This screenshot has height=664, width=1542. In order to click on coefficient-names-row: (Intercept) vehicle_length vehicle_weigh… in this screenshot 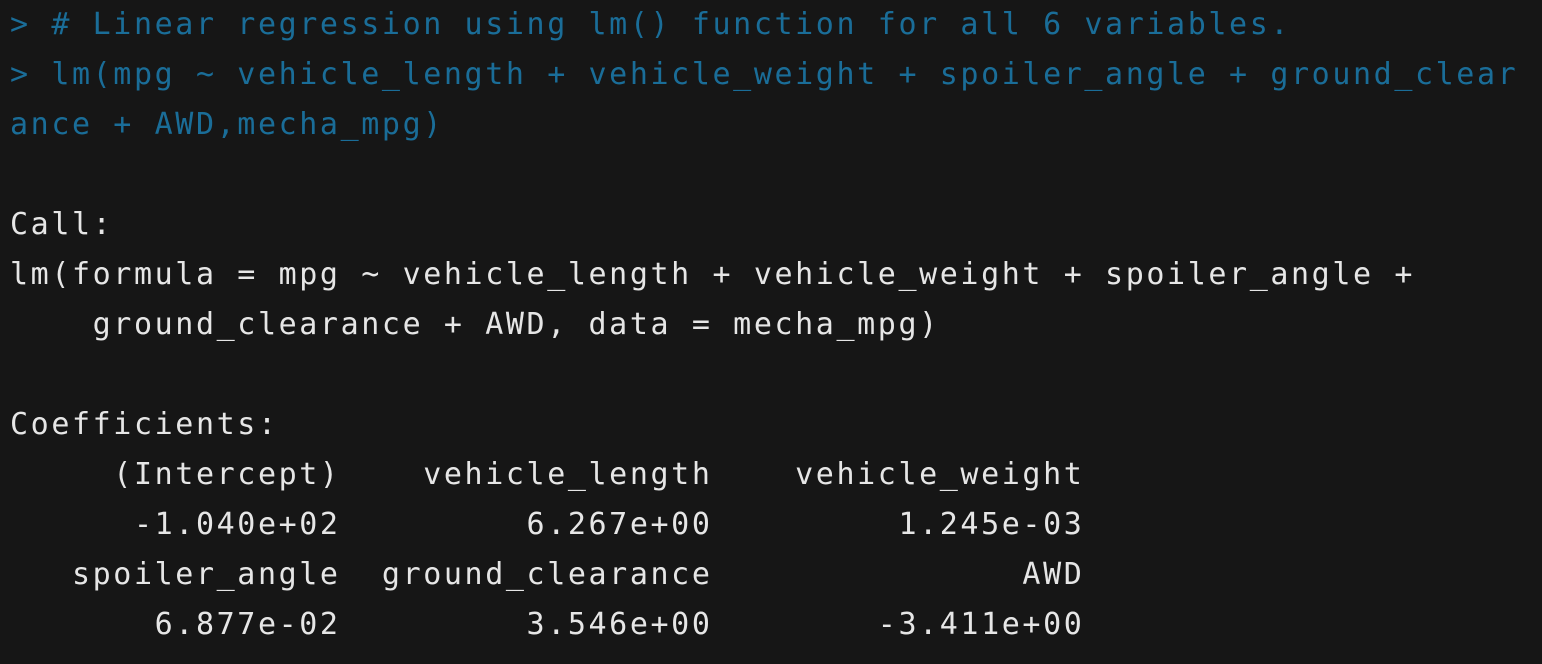, I will do `click(547, 474)`.